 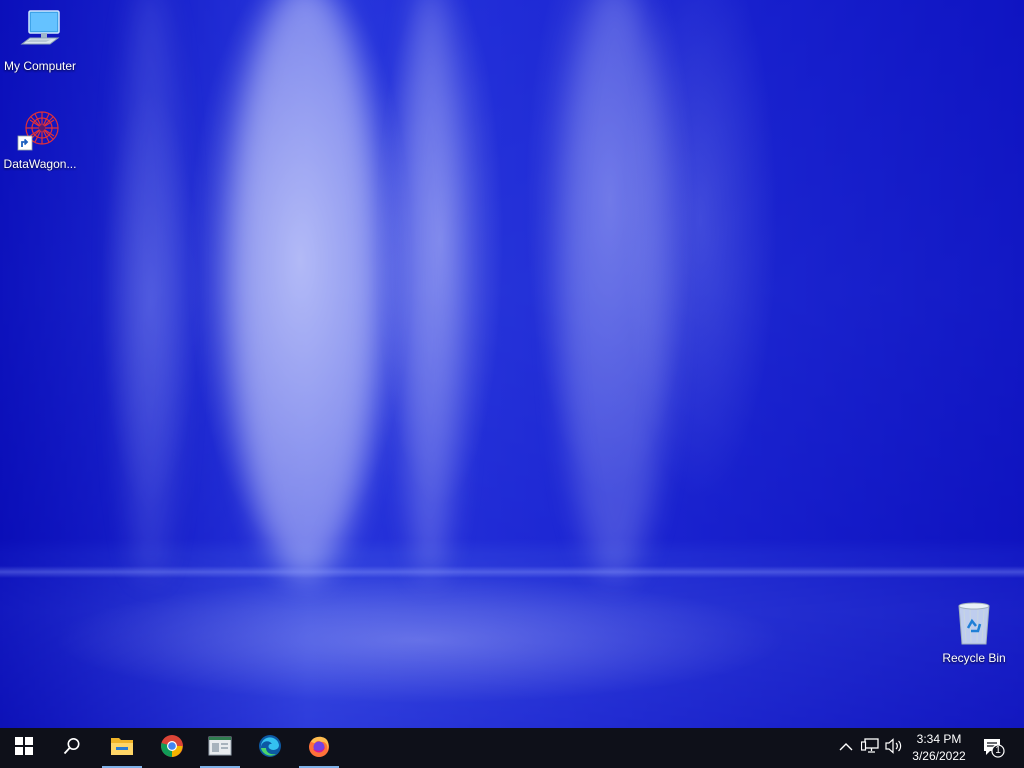 I want to click on desktop-icon-label: My Computer, so click(x=40, y=66).